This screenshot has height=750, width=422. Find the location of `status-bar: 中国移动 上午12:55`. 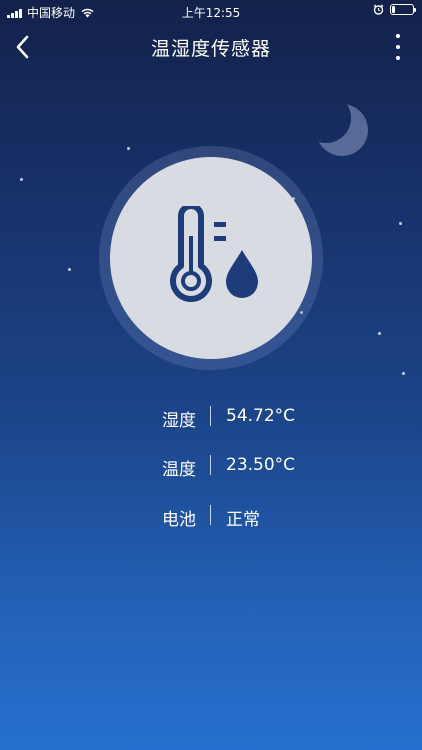

status-bar: 中国移动 上午12:55 is located at coordinates (211, 11).